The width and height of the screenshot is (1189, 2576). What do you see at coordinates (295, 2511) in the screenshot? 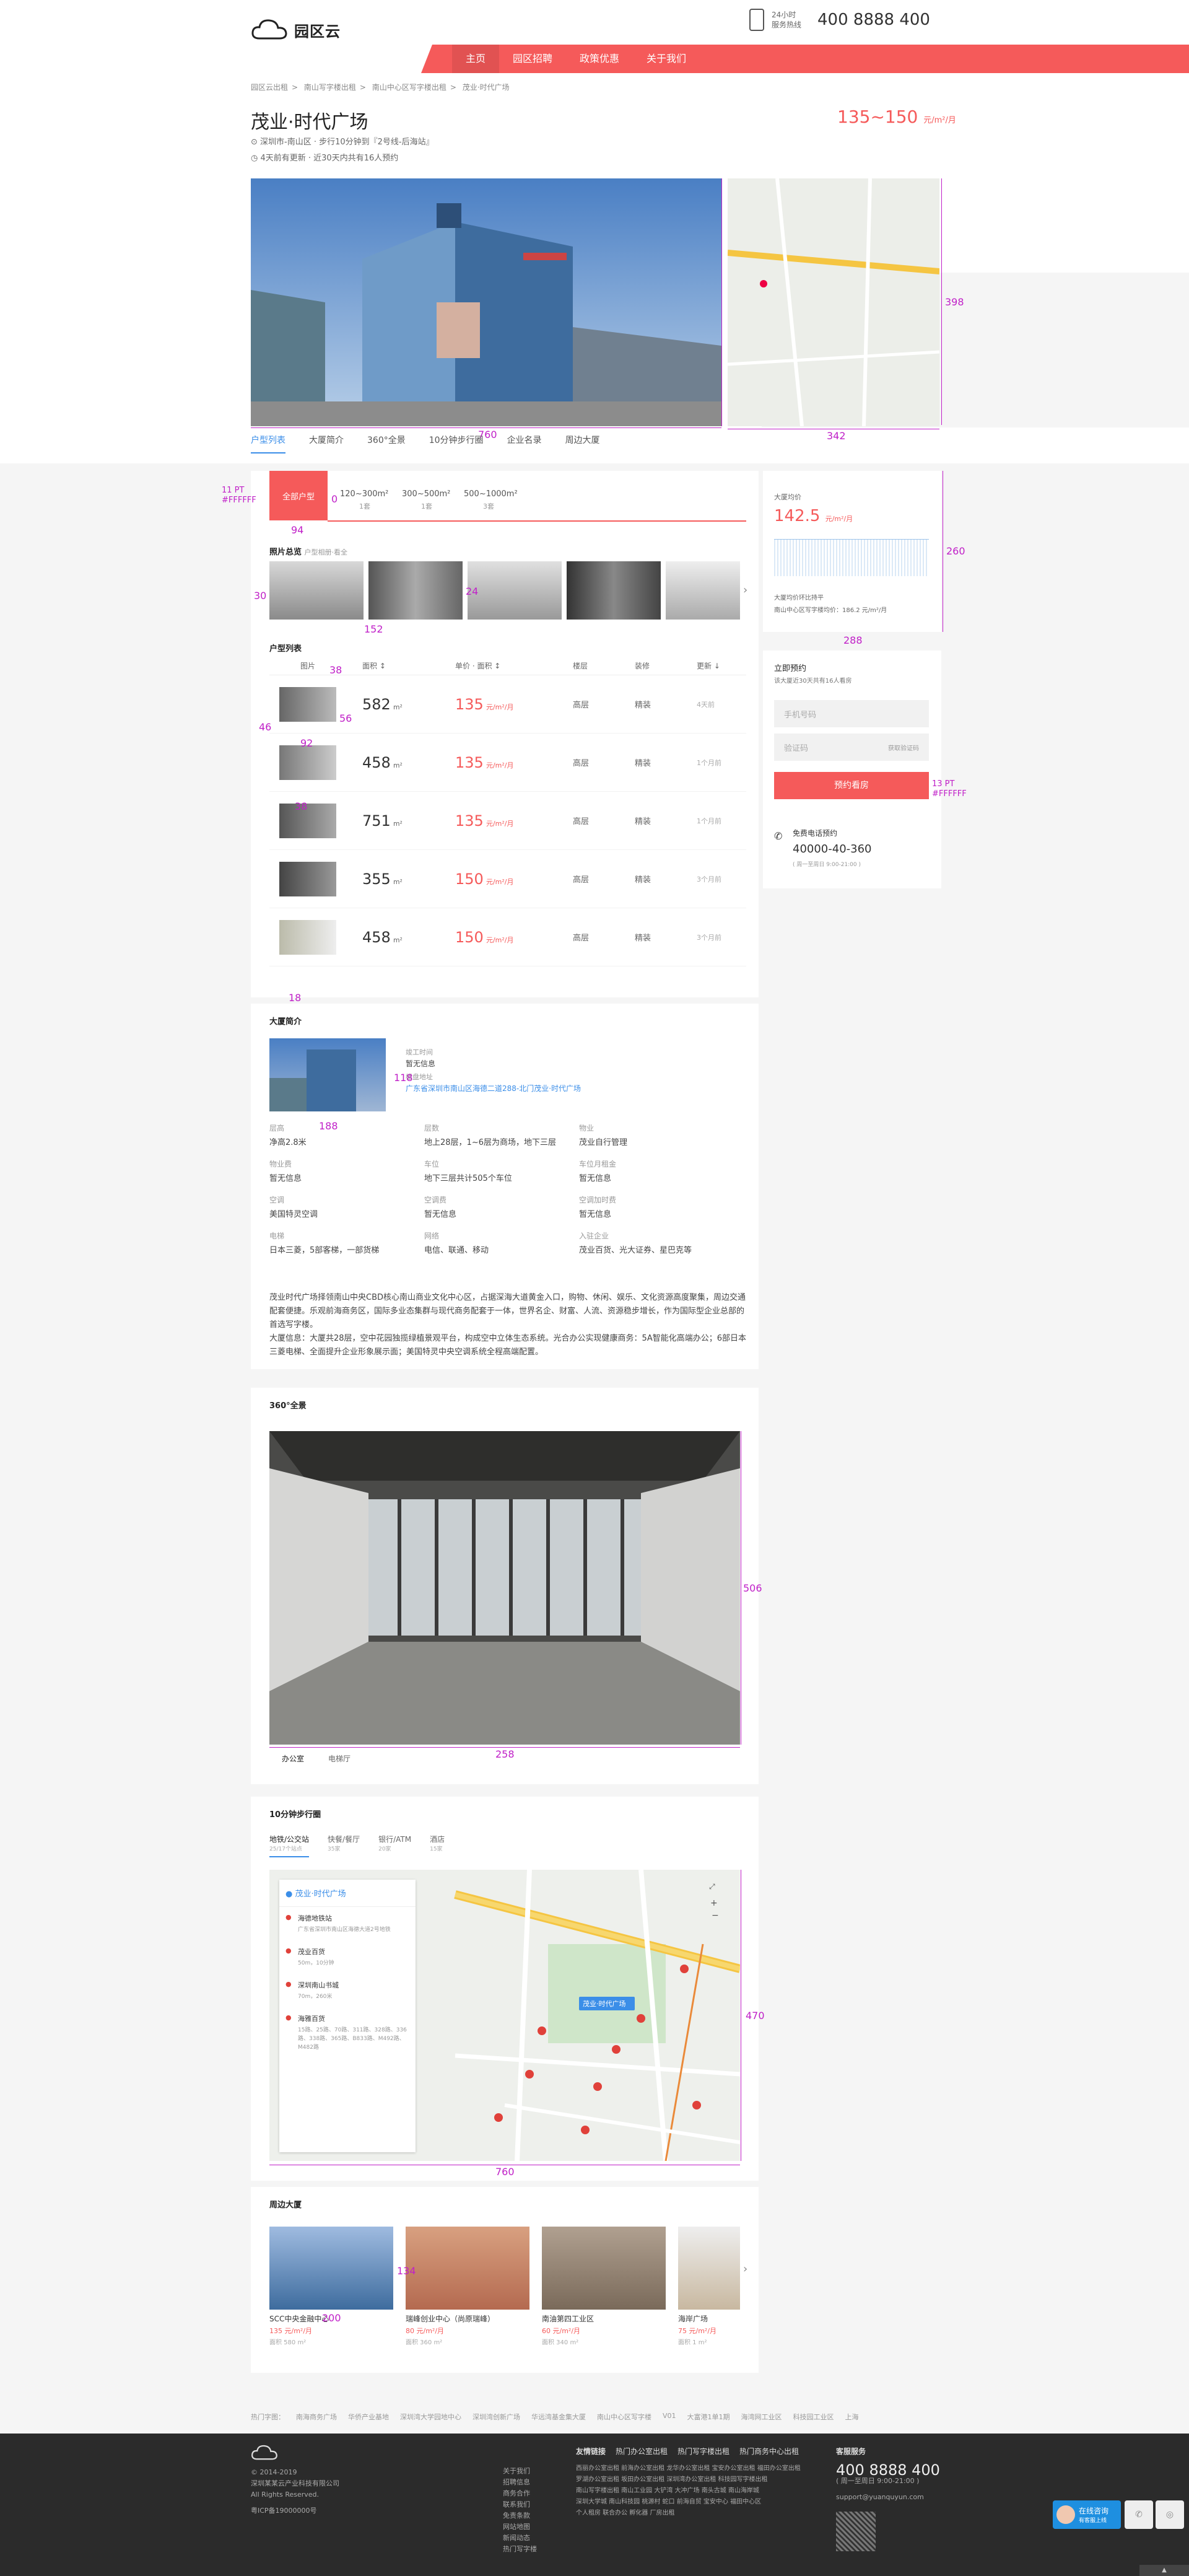
I see `icp-number: 粤ICP备19000000号` at bounding box center [295, 2511].